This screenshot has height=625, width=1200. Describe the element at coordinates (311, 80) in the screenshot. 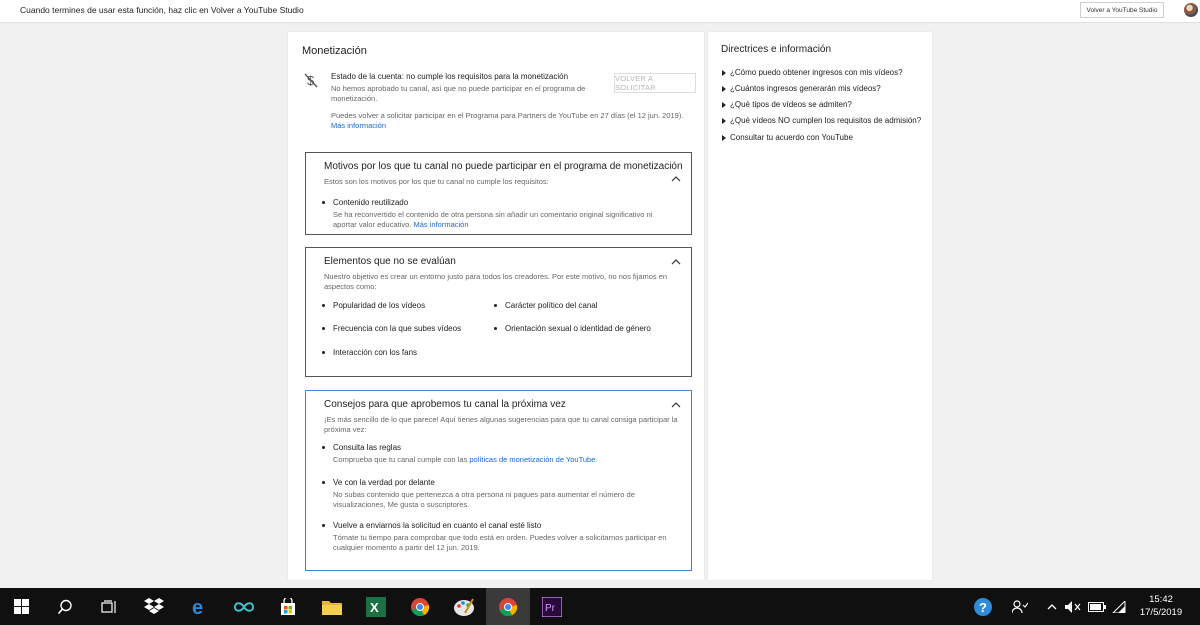

I see `no-money-icon: $` at that location.